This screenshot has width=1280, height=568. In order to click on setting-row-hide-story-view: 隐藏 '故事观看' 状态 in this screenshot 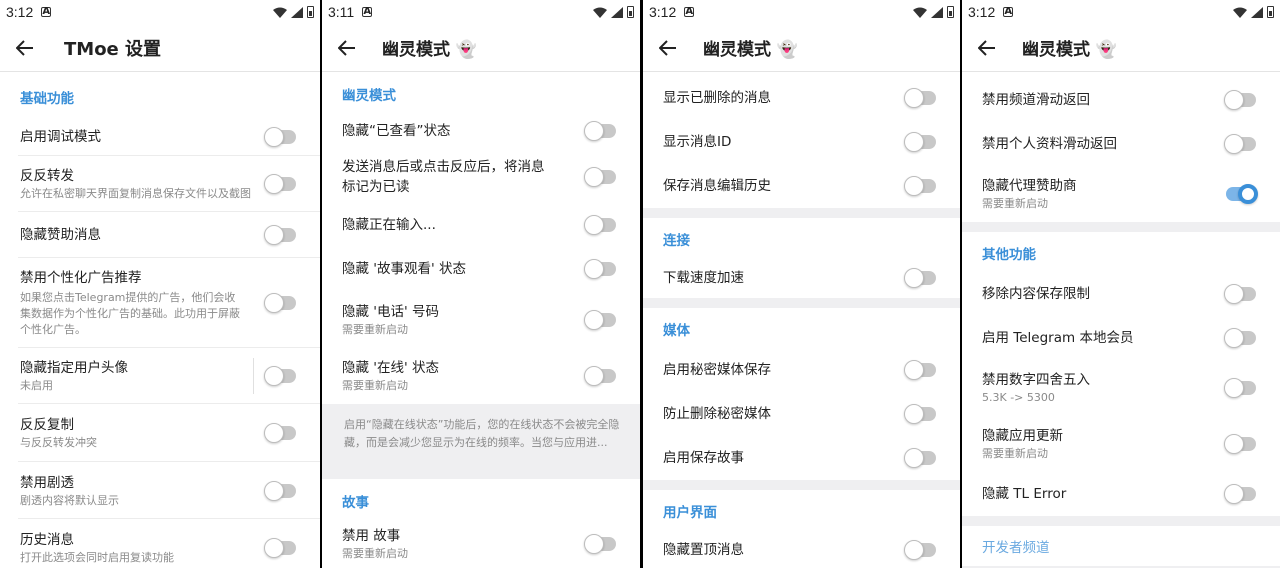, I will do `click(481, 269)`.